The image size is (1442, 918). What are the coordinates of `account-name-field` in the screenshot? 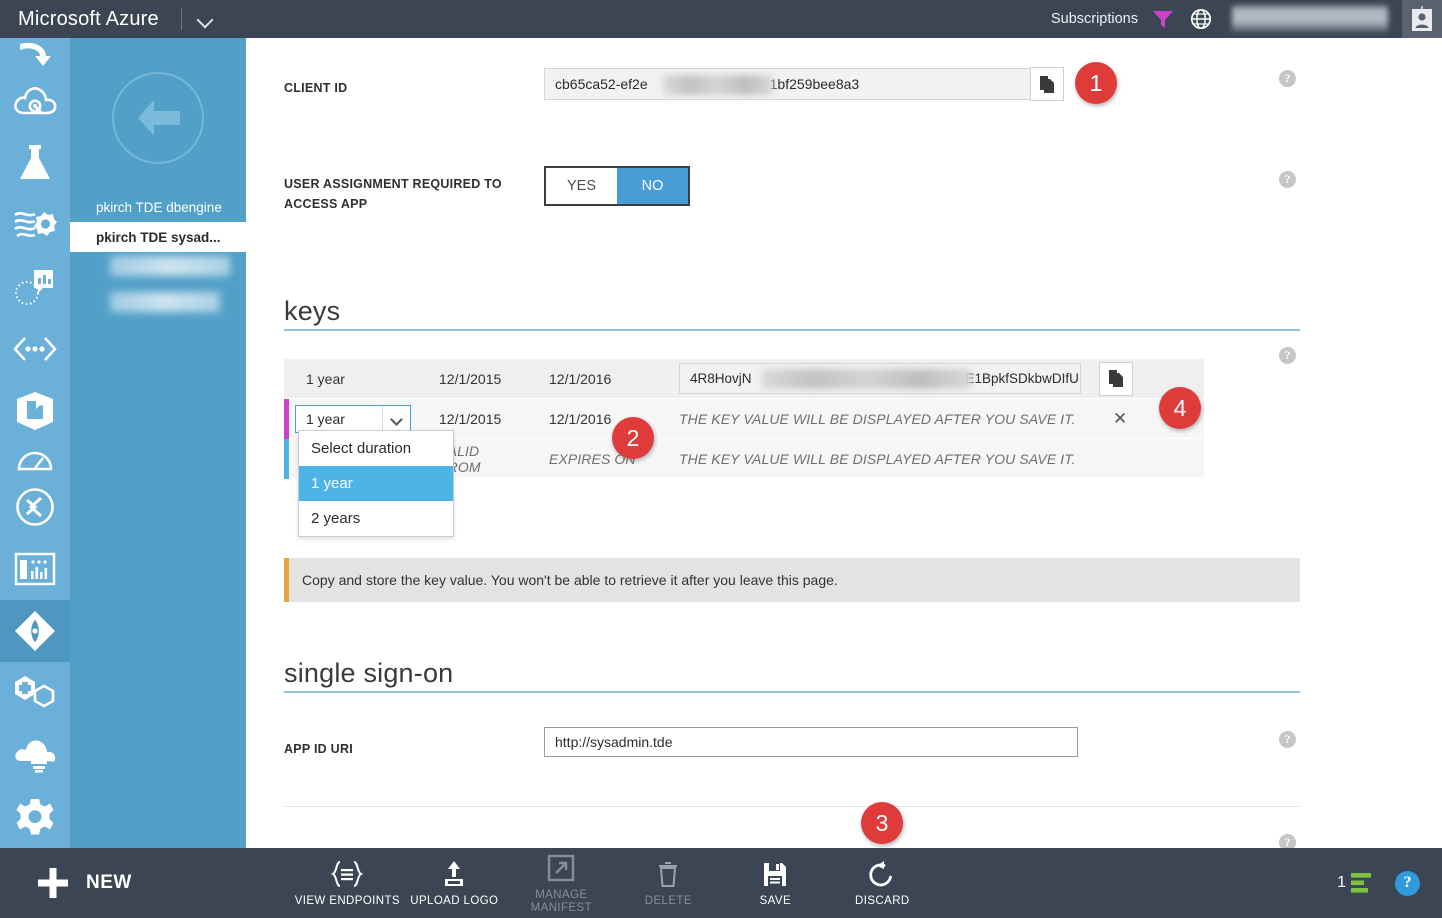 It's located at (1310, 19).